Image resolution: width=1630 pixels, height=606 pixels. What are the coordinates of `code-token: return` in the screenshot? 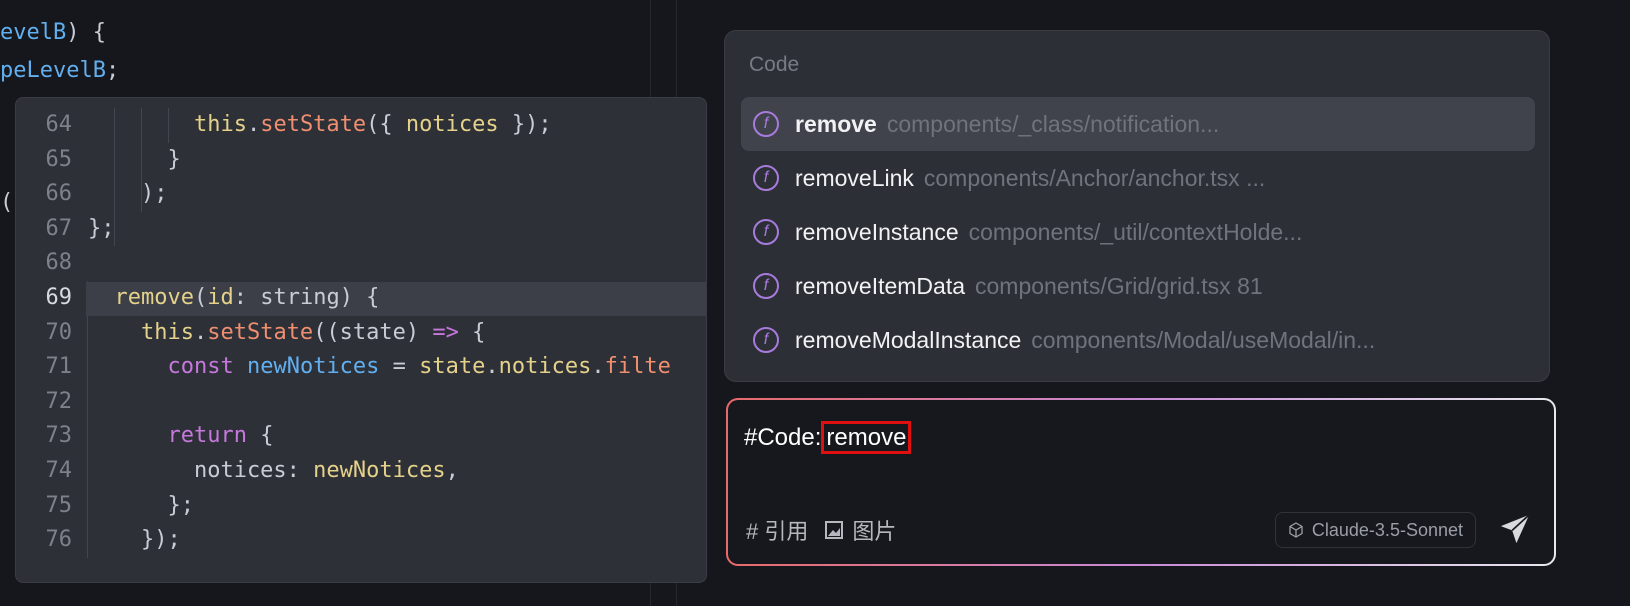 It's located at (207, 436).